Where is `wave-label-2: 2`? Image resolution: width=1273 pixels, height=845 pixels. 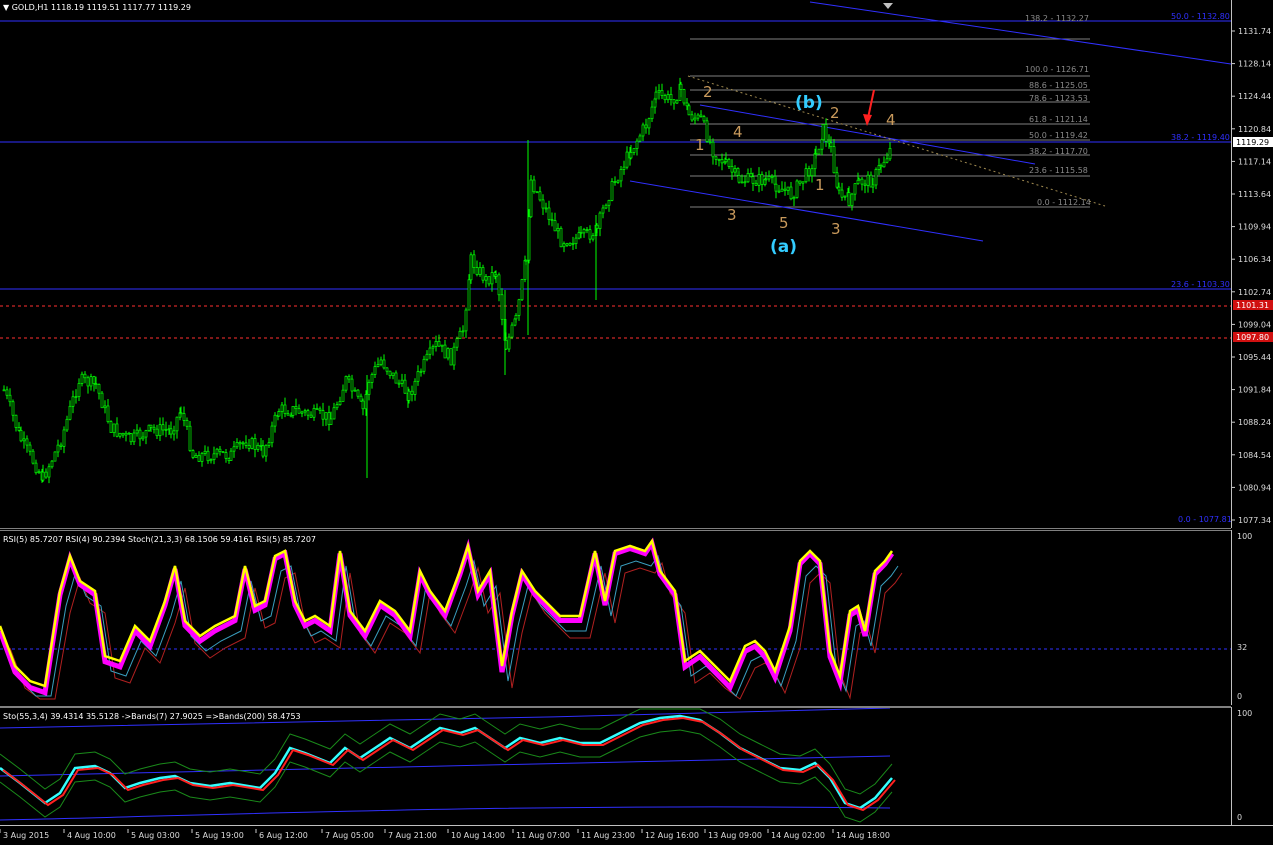 wave-label-2: 2 is located at coordinates (708, 92).